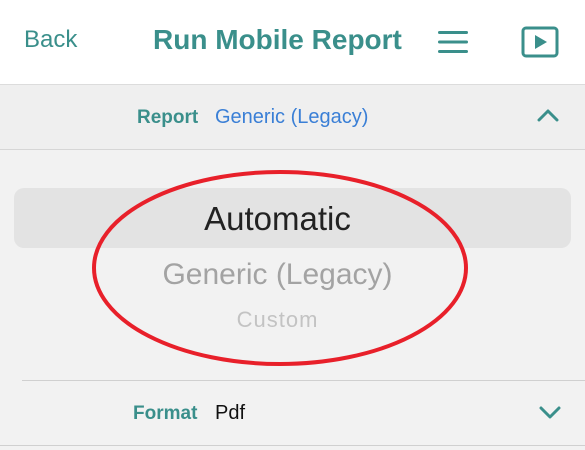 This screenshot has height=450, width=585. Describe the element at coordinates (277, 320) in the screenshot. I see `picker-option-custom: Custom` at that location.